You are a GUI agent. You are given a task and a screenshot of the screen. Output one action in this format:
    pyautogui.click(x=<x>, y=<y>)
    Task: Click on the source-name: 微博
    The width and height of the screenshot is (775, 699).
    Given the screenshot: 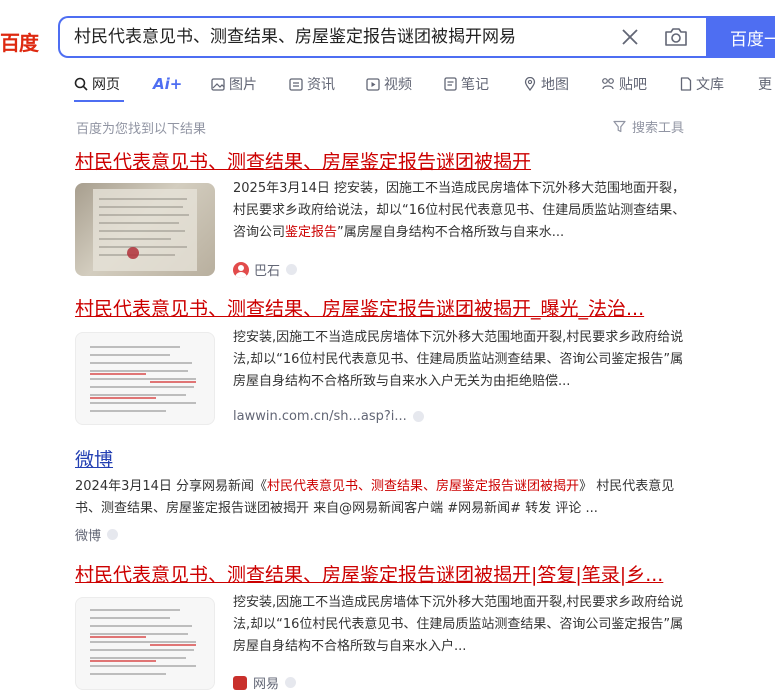 What is the action you would take?
    pyautogui.click(x=88, y=536)
    